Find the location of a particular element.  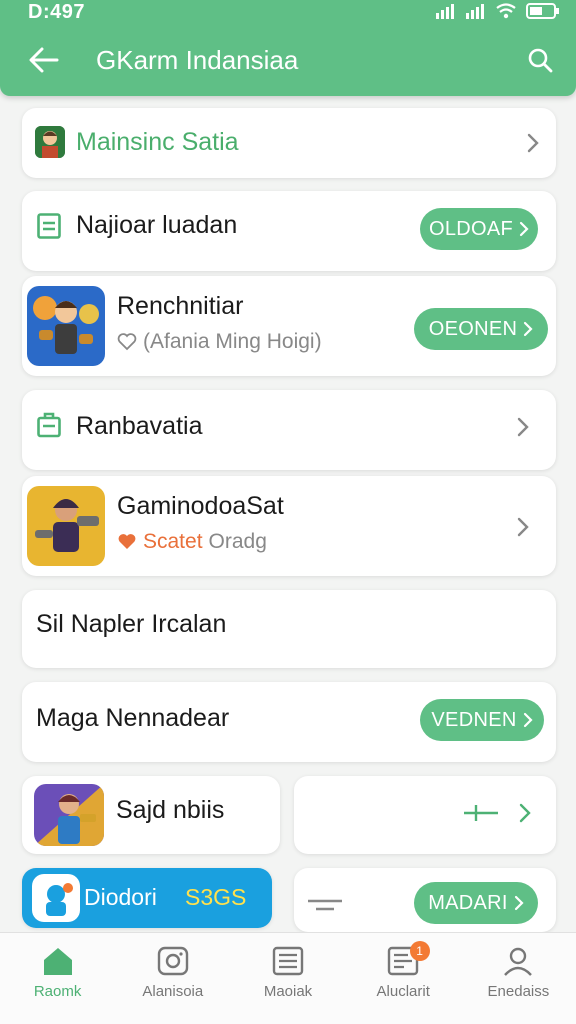

list-item: MADARI is located at coordinates (425, 900).